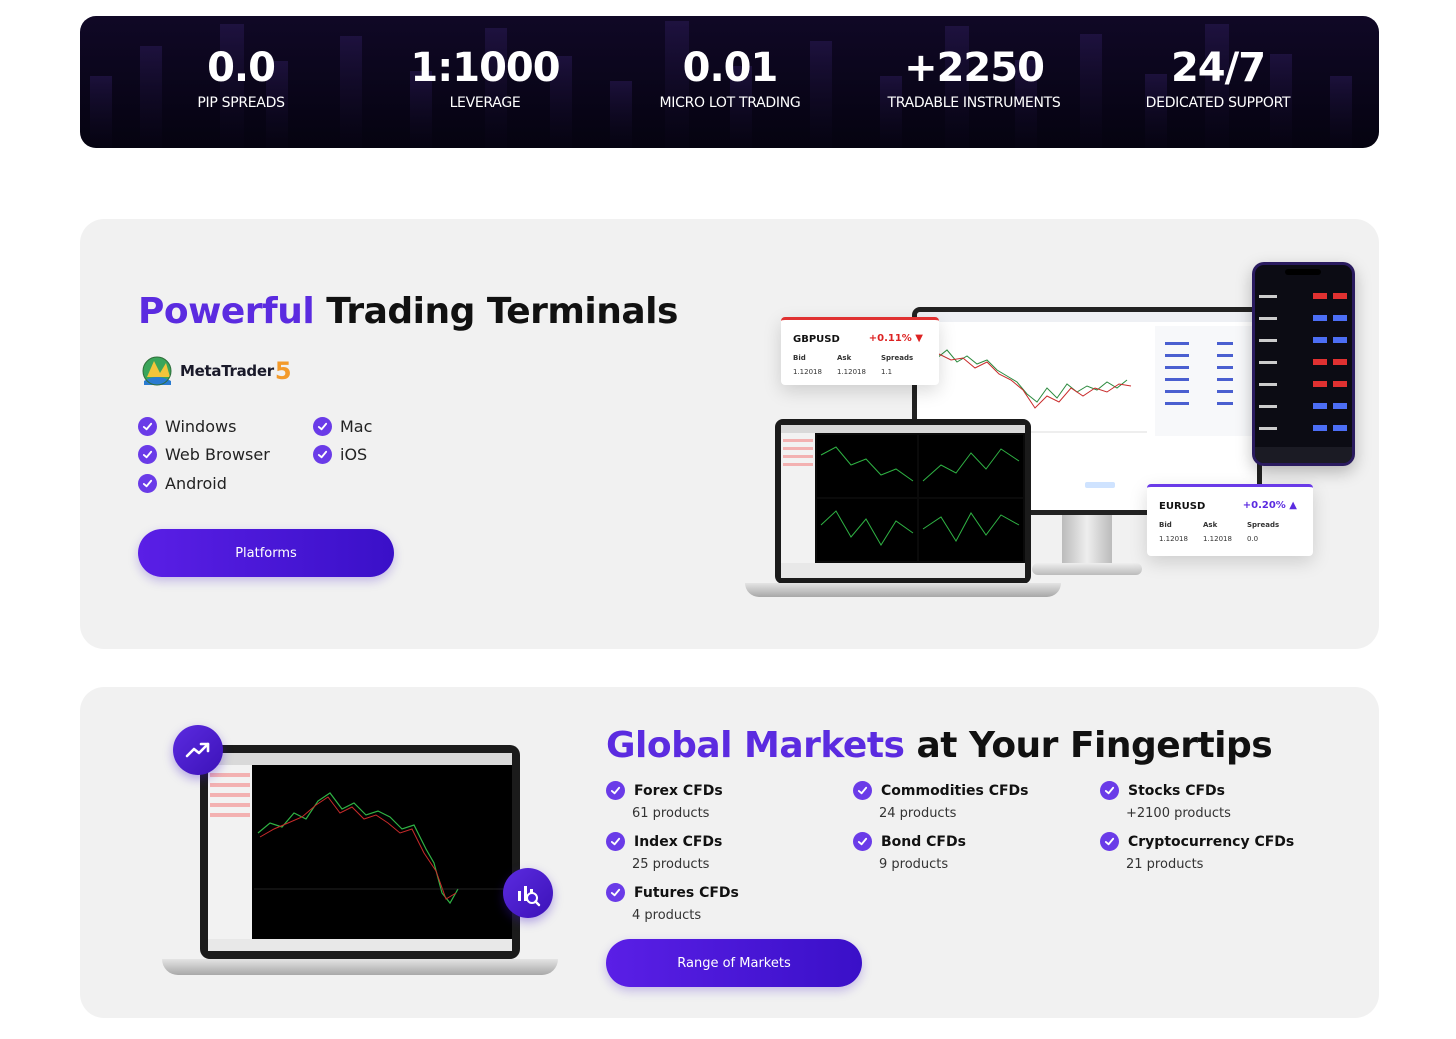  I want to click on logo-text: MetaTrader, so click(227, 371).